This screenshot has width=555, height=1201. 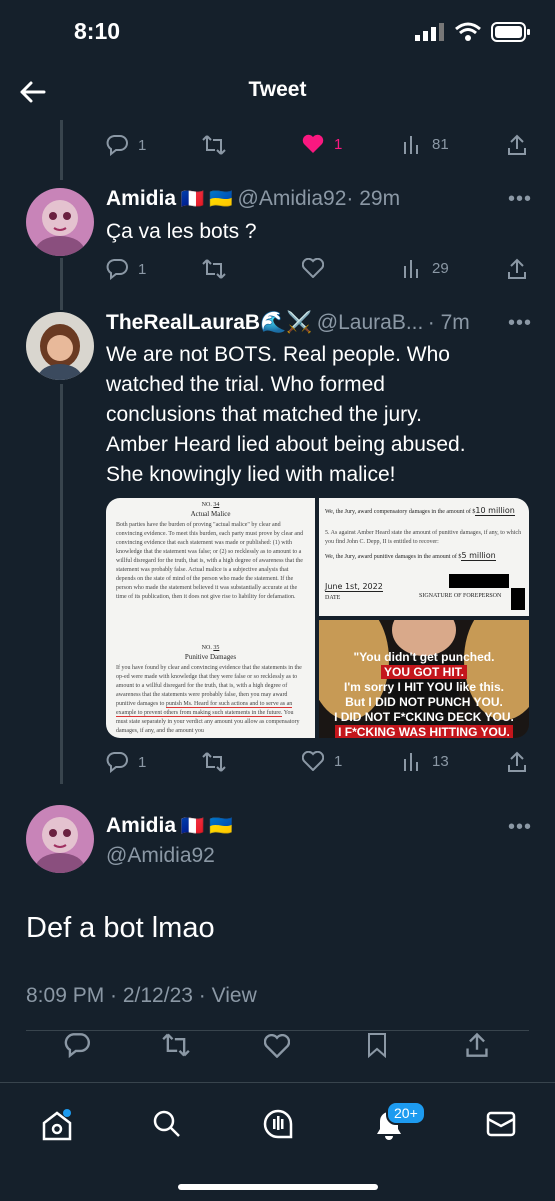 I want to click on text-line: We are not BOTS. Real people. Who, so click(x=278, y=354).